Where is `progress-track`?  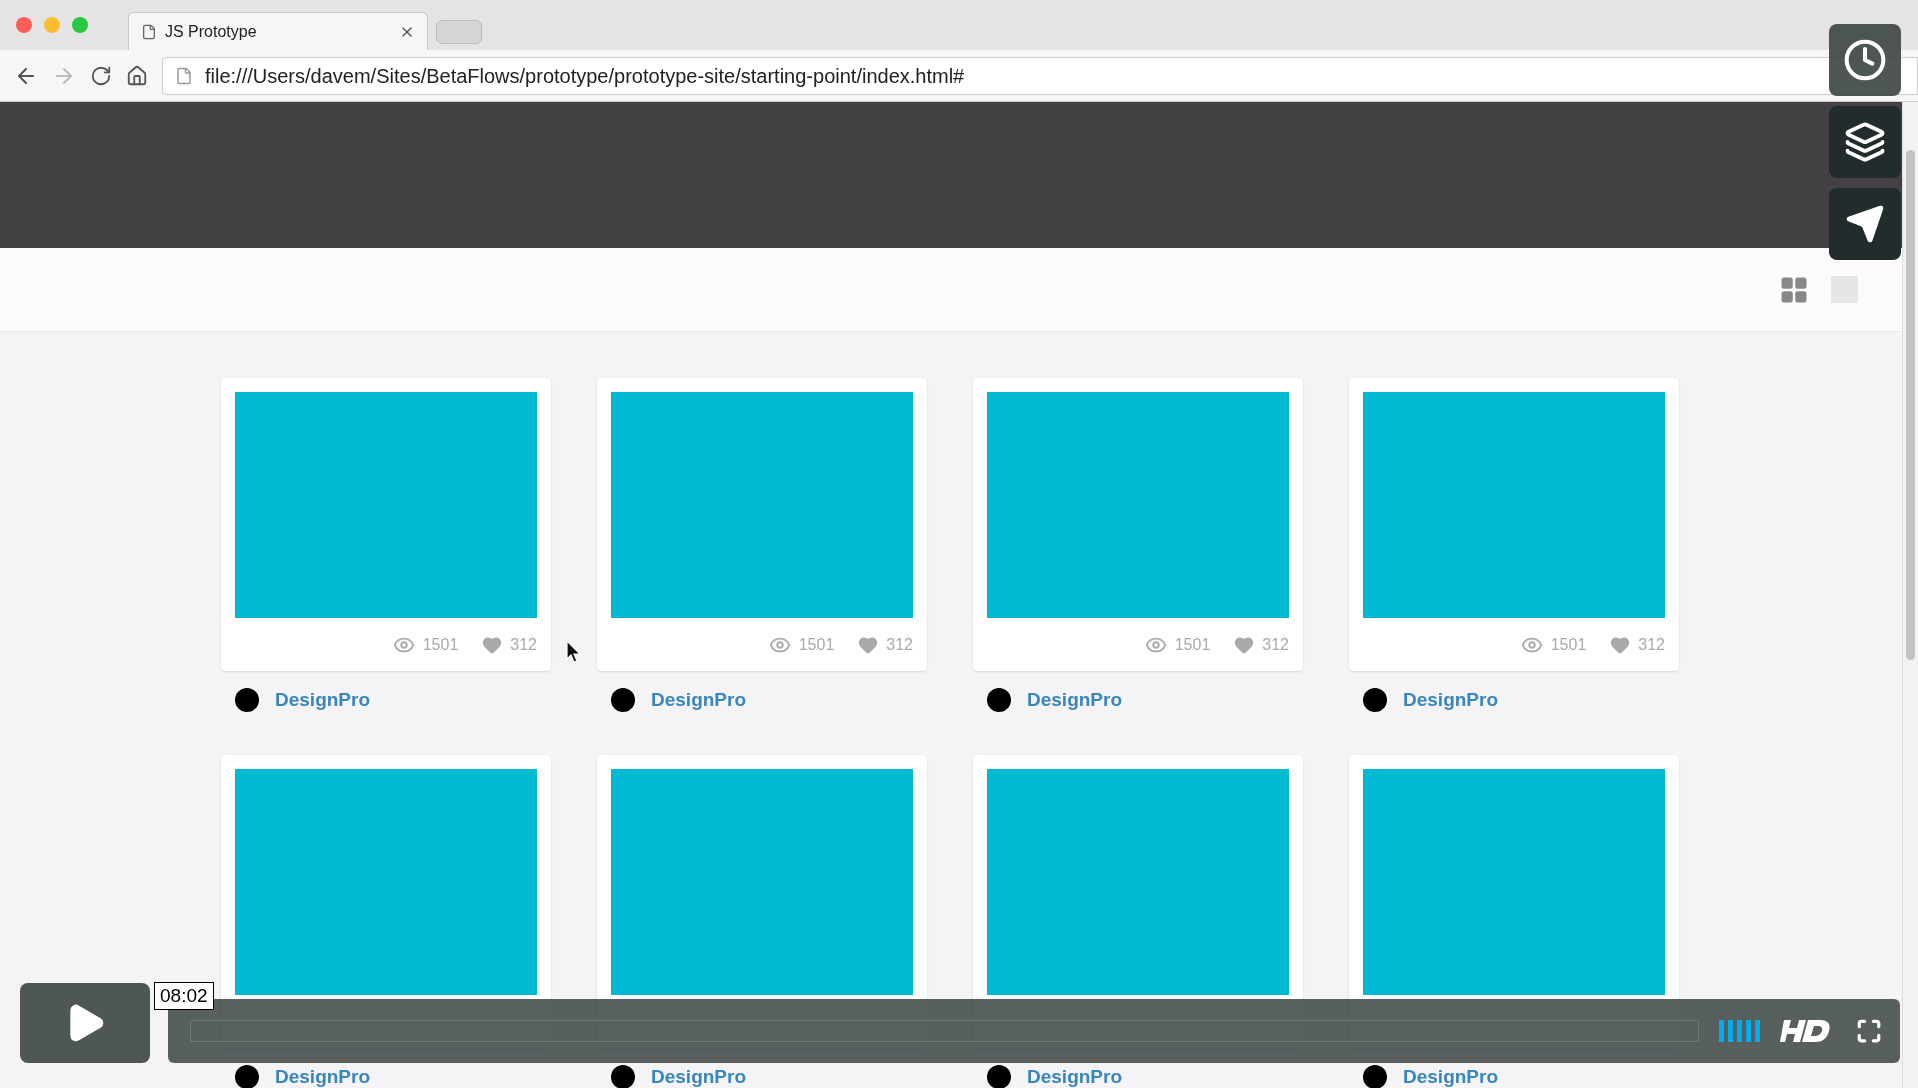
progress-track is located at coordinates (944, 1031).